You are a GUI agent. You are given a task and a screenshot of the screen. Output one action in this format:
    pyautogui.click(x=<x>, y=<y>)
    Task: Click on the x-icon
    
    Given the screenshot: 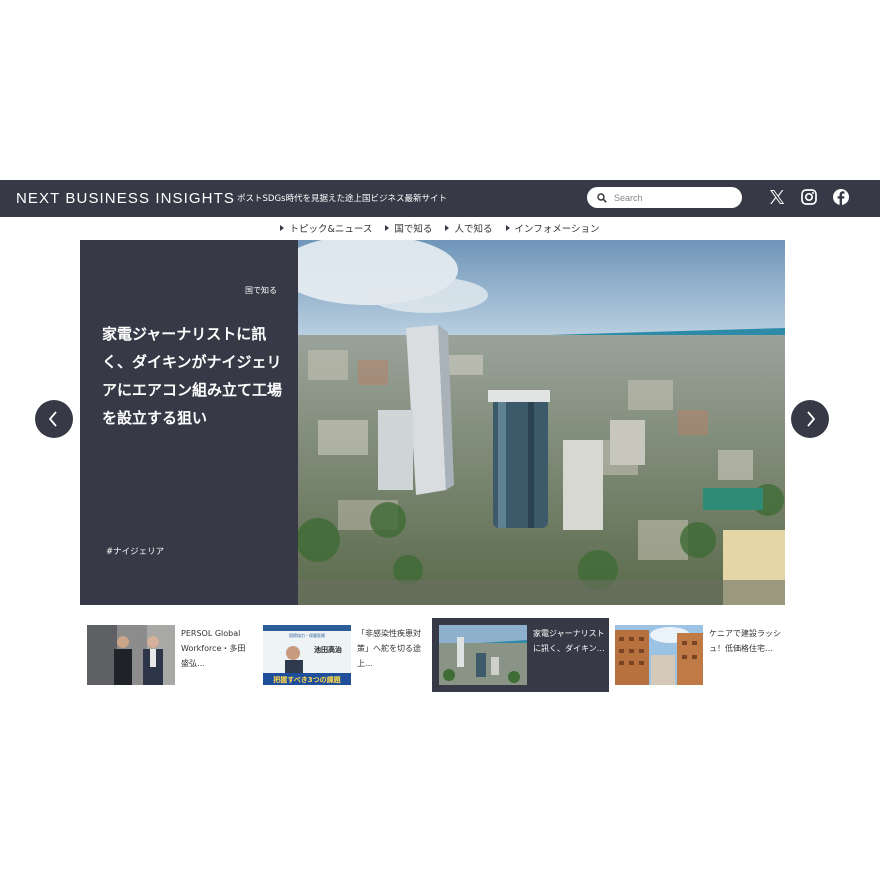 What is the action you would take?
    pyautogui.click(x=777, y=197)
    